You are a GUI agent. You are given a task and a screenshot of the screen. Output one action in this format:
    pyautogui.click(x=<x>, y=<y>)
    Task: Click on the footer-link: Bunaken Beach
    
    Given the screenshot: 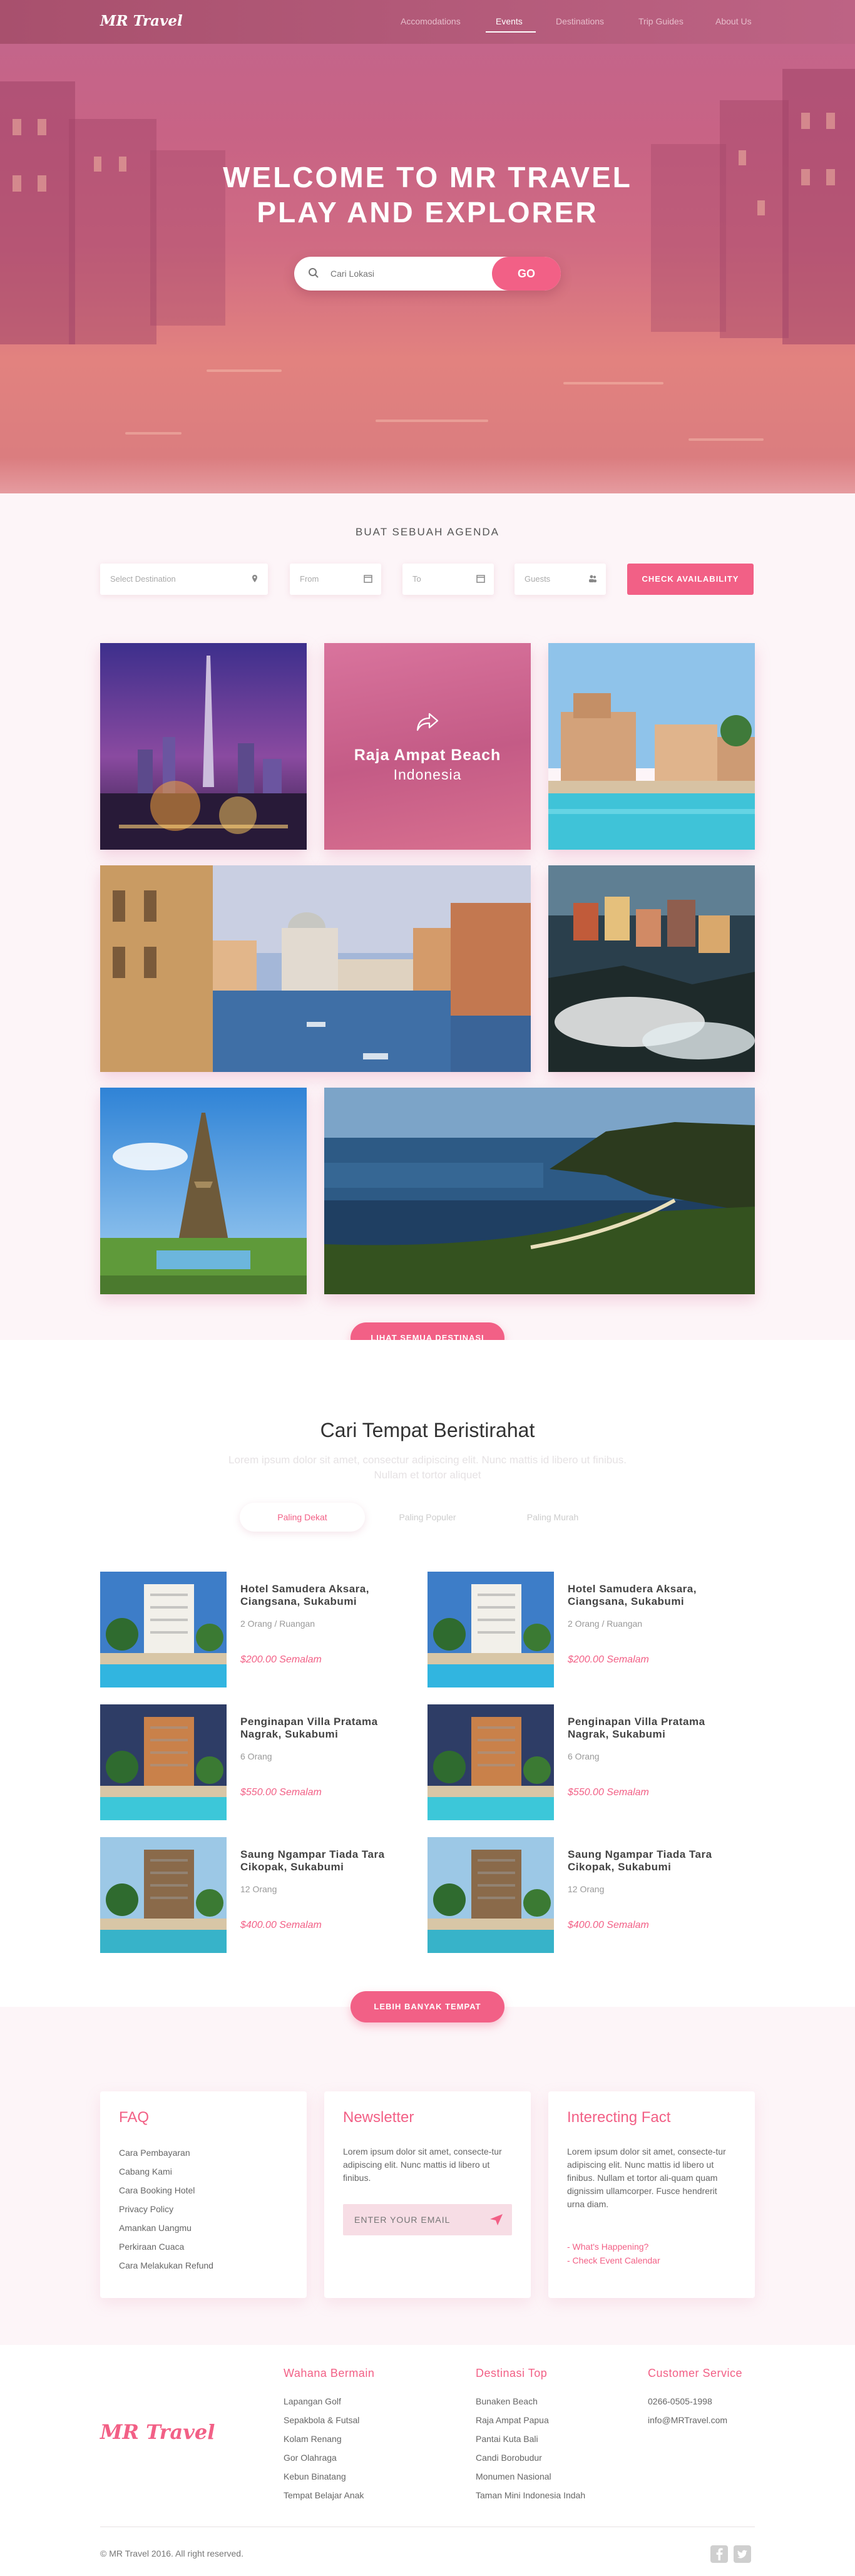 What is the action you would take?
    pyautogui.click(x=507, y=2401)
    